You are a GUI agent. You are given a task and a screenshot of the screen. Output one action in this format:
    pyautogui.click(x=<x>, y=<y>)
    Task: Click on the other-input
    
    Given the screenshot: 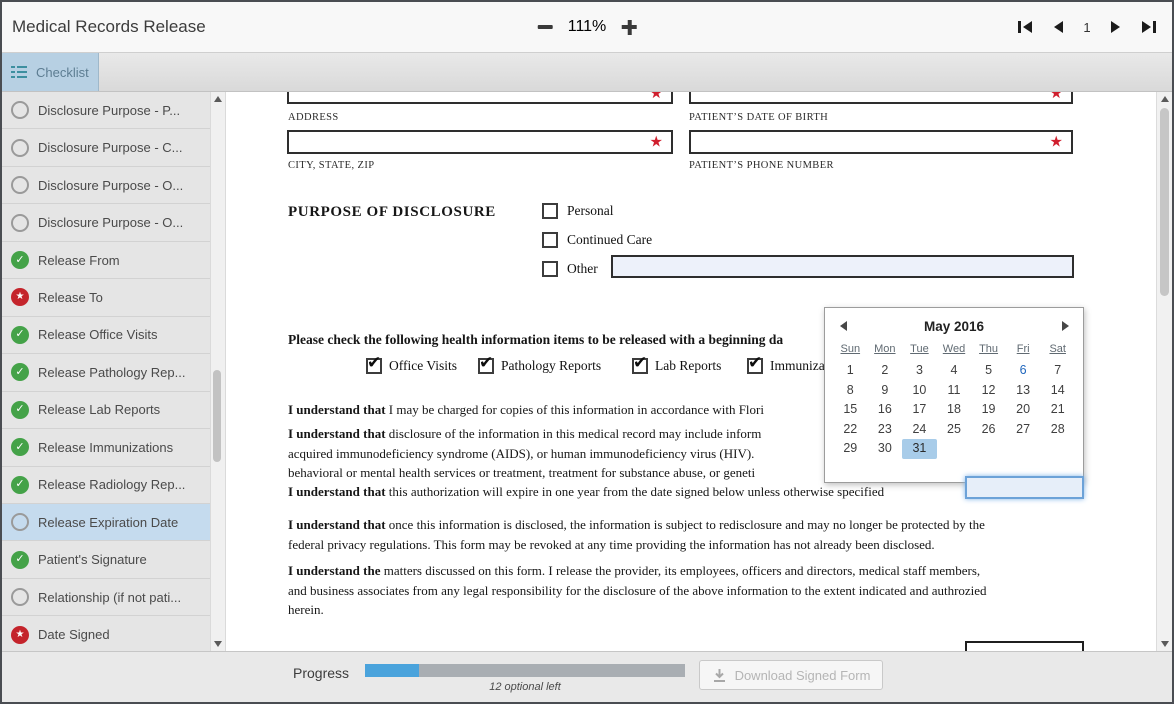 What is the action you would take?
    pyautogui.click(x=842, y=266)
    